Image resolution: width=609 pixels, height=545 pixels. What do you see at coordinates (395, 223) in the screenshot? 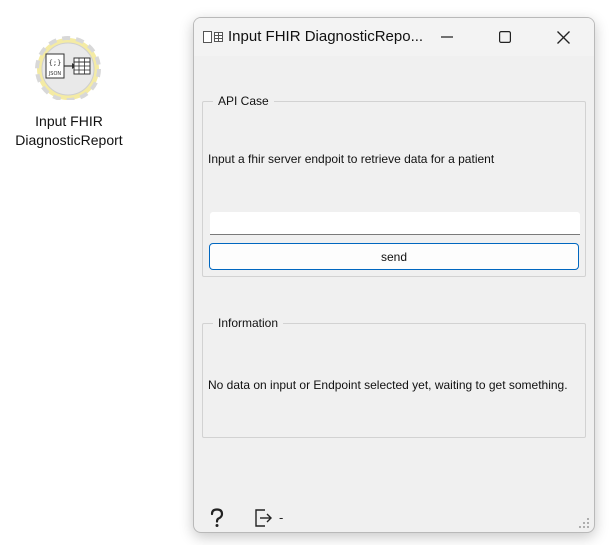
I see `endpoint-input` at bounding box center [395, 223].